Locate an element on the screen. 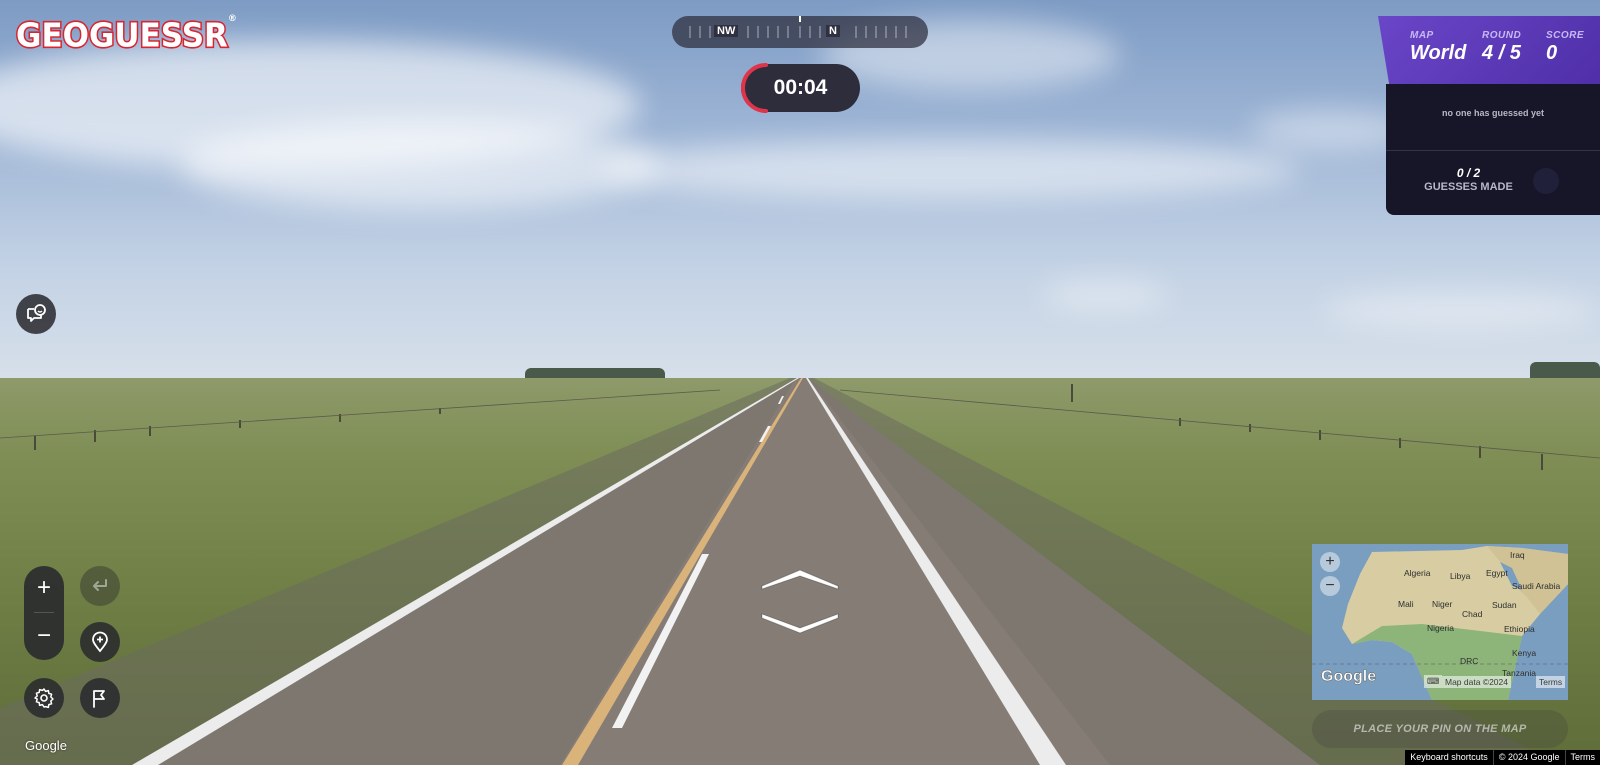  undo-arrow-icon is located at coordinates (100, 585).